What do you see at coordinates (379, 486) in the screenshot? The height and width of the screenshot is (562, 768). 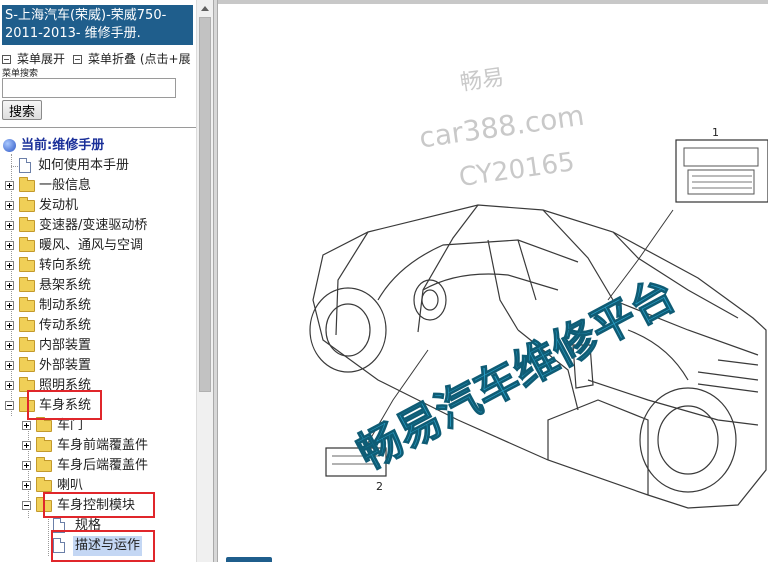 I see `callout-2: 2` at bounding box center [379, 486].